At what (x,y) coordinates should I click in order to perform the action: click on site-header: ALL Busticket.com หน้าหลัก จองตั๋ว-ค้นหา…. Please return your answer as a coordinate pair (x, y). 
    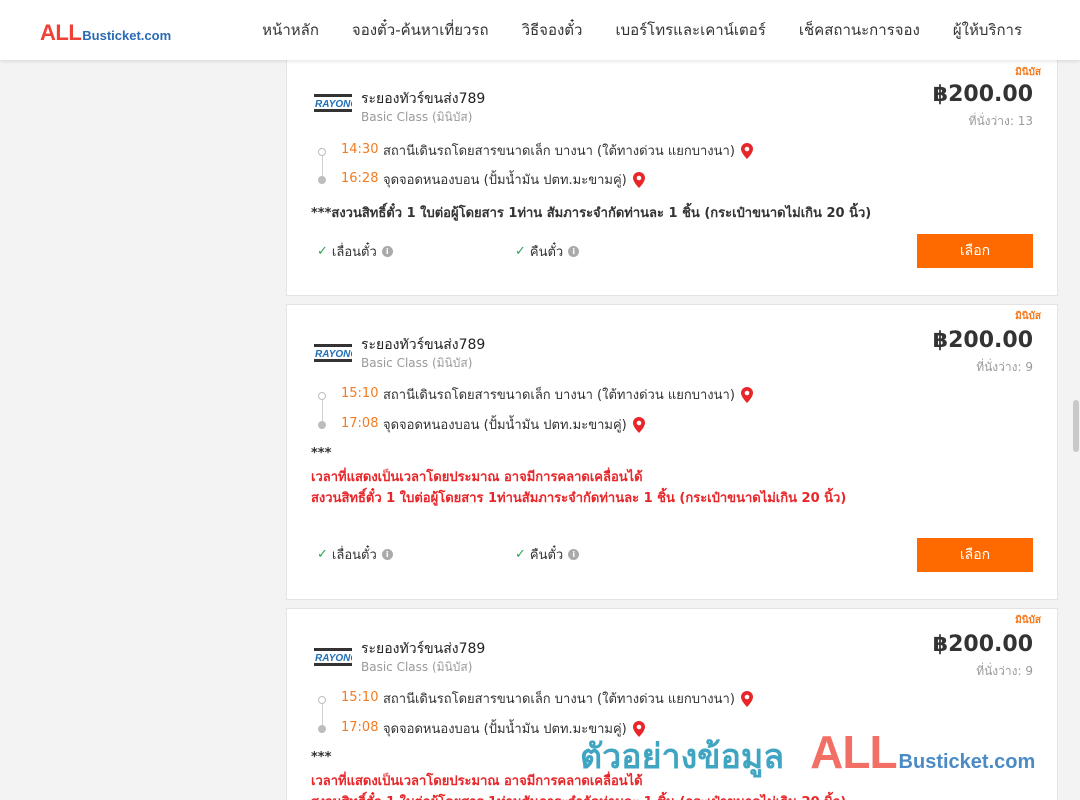
    Looking at the image, I should click on (540, 30).